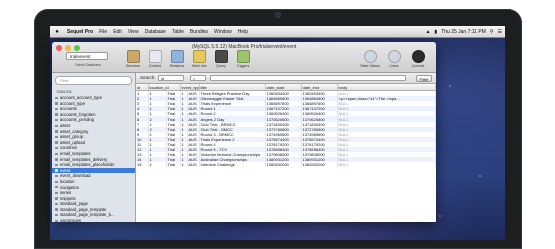 Image resolution: width=555 pixels, height=249 pixels. What do you see at coordinates (177, 56) in the screenshot?
I see `relations-icon` at bounding box center [177, 56].